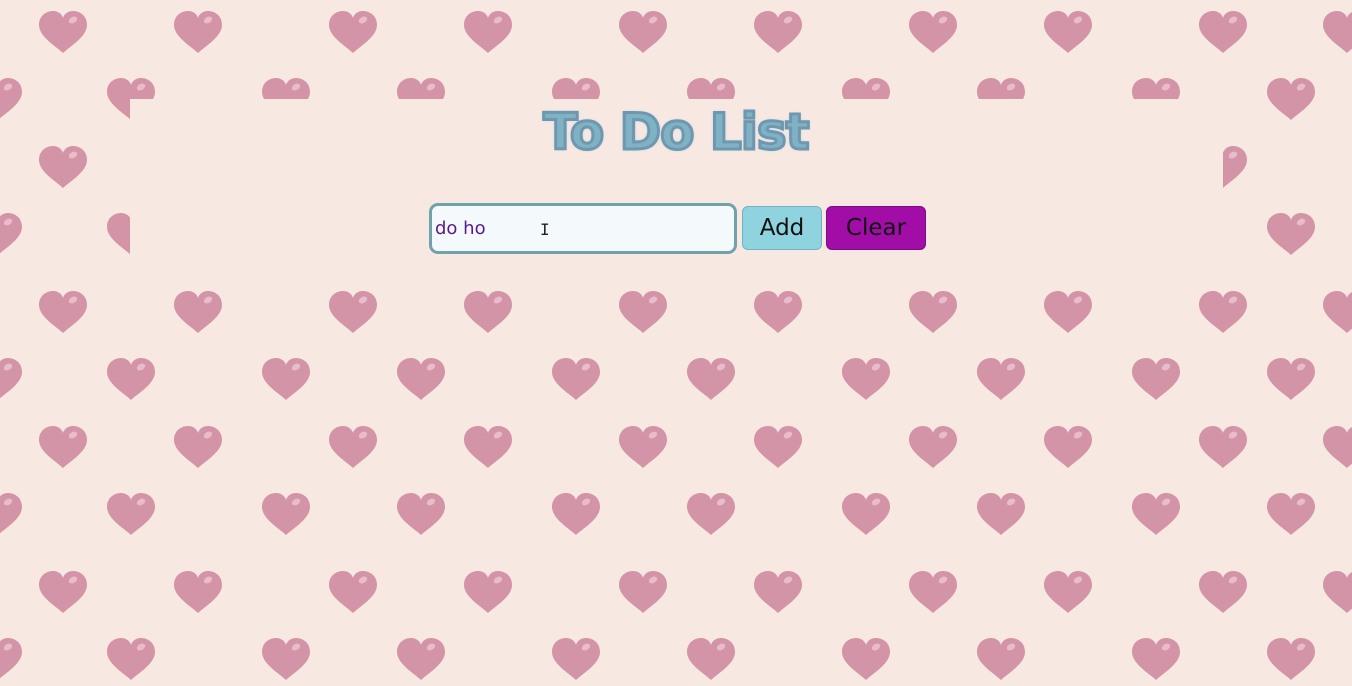 This screenshot has height=686, width=1352. Describe the element at coordinates (583, 228) in the screenshot. I see `todo-input` at that location.